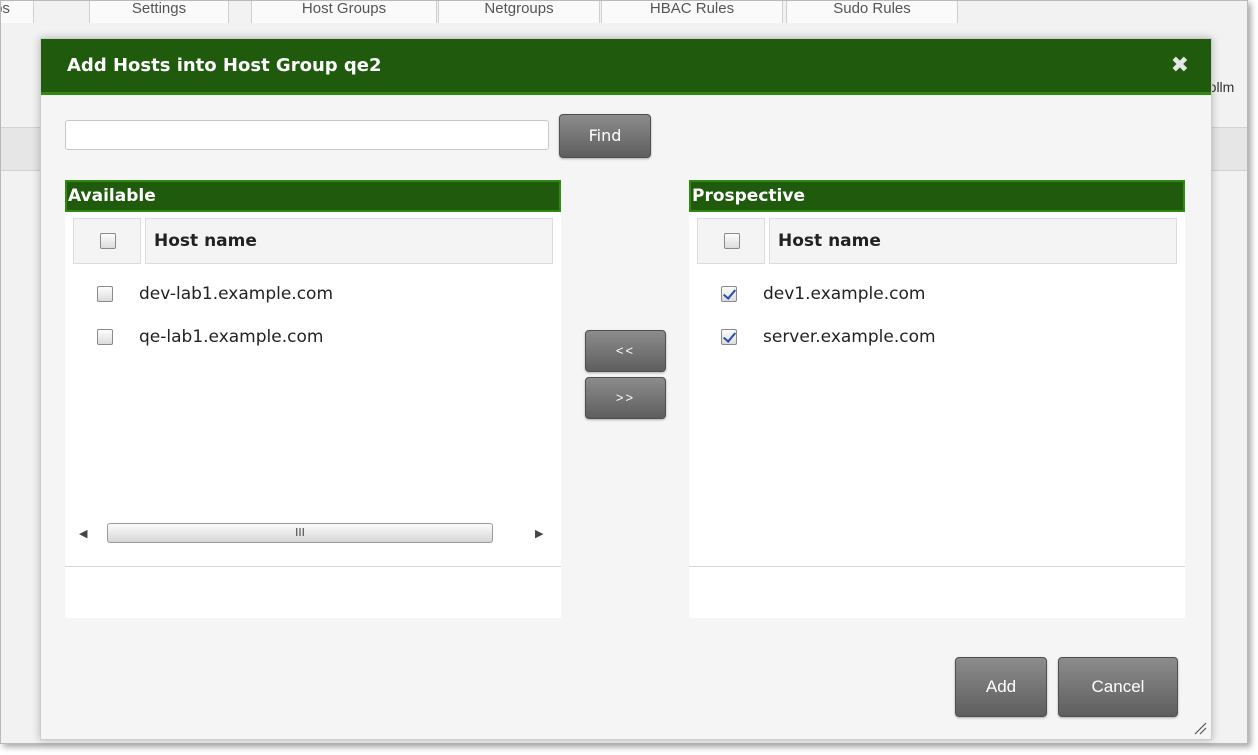 The width and height of the screenshot is (1258, 755). What do you see at coordinates (313, 566) in the screenshot?
I see `available-footer-divider` at bounding box center [313, 566].